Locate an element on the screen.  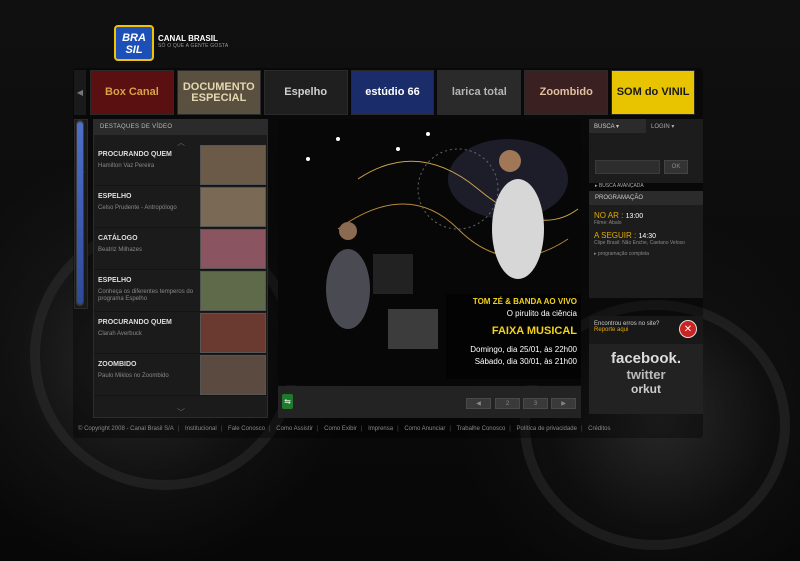
feature-category: FAIXA MUSICAL is located at coordinates (534, 331).